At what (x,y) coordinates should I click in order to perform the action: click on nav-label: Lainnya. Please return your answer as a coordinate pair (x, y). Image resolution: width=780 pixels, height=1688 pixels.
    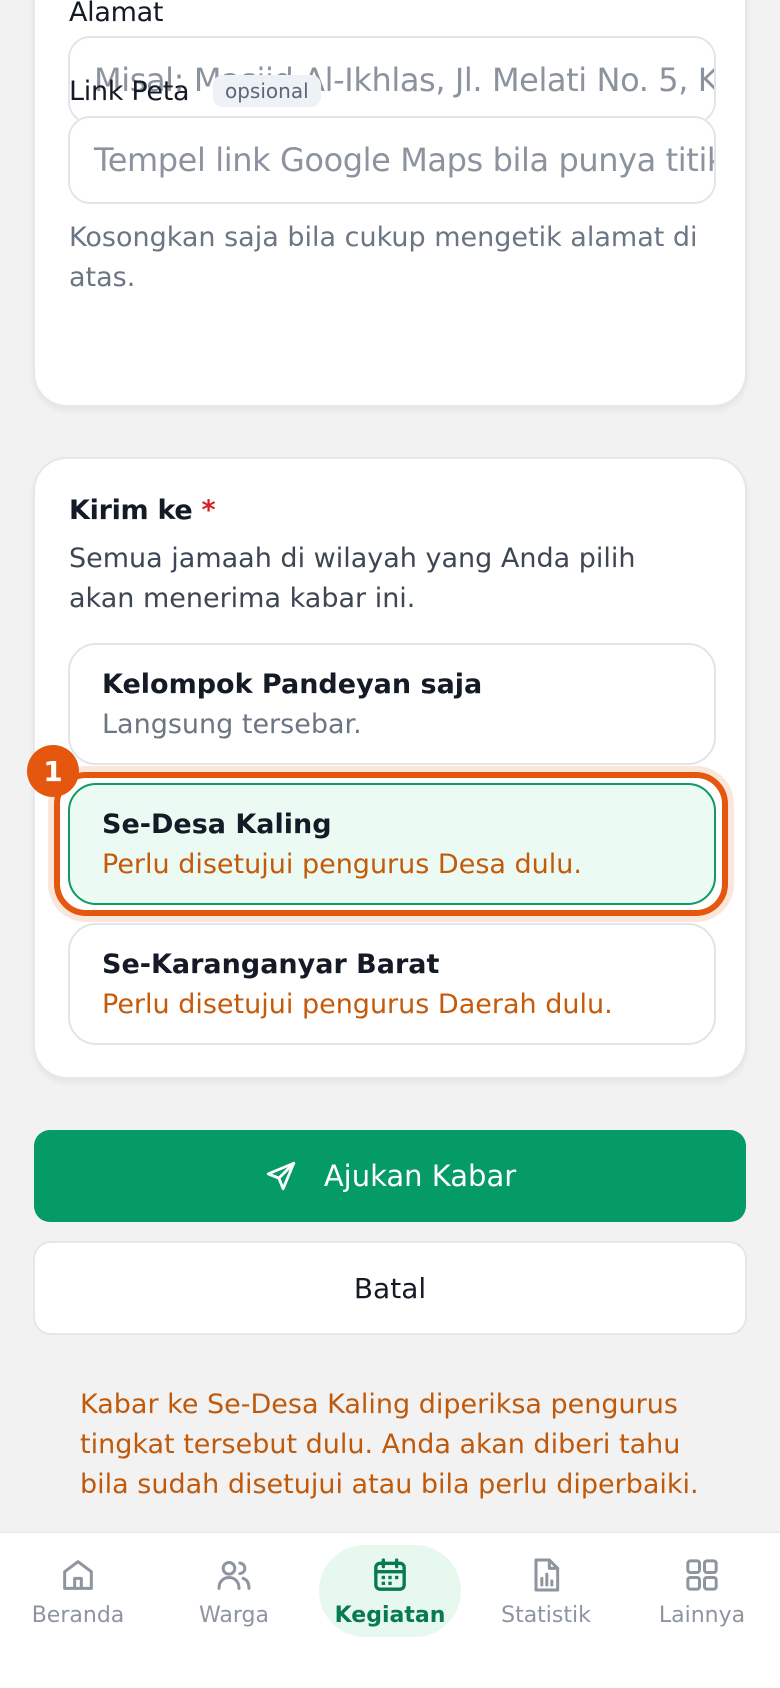
    Looking at the image, I should click on (702, 1615).